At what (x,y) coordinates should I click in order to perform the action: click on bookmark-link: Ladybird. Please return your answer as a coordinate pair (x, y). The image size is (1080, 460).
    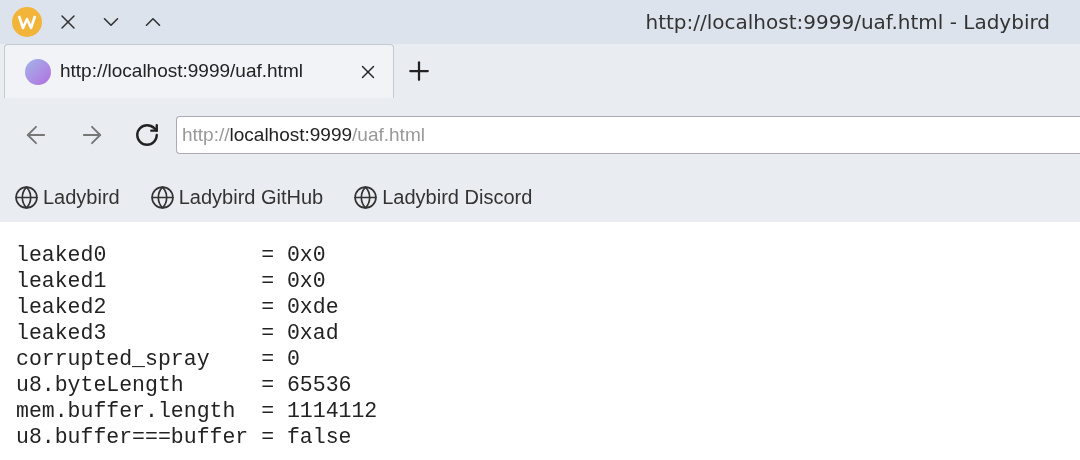
    Looking at the image, I should click on (67, 197).